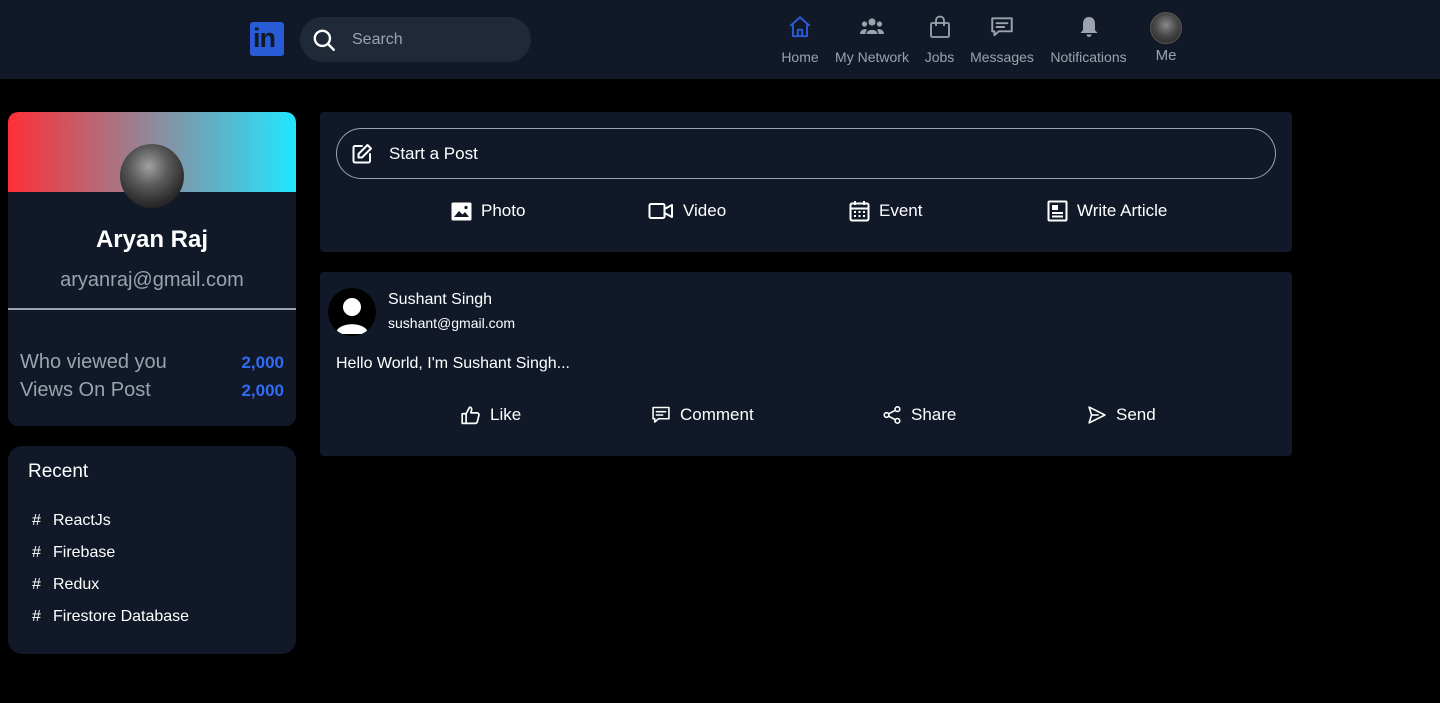  Describe the element at coordinates (661, 414) in the screenshot. I see `comment-icon` at that location.